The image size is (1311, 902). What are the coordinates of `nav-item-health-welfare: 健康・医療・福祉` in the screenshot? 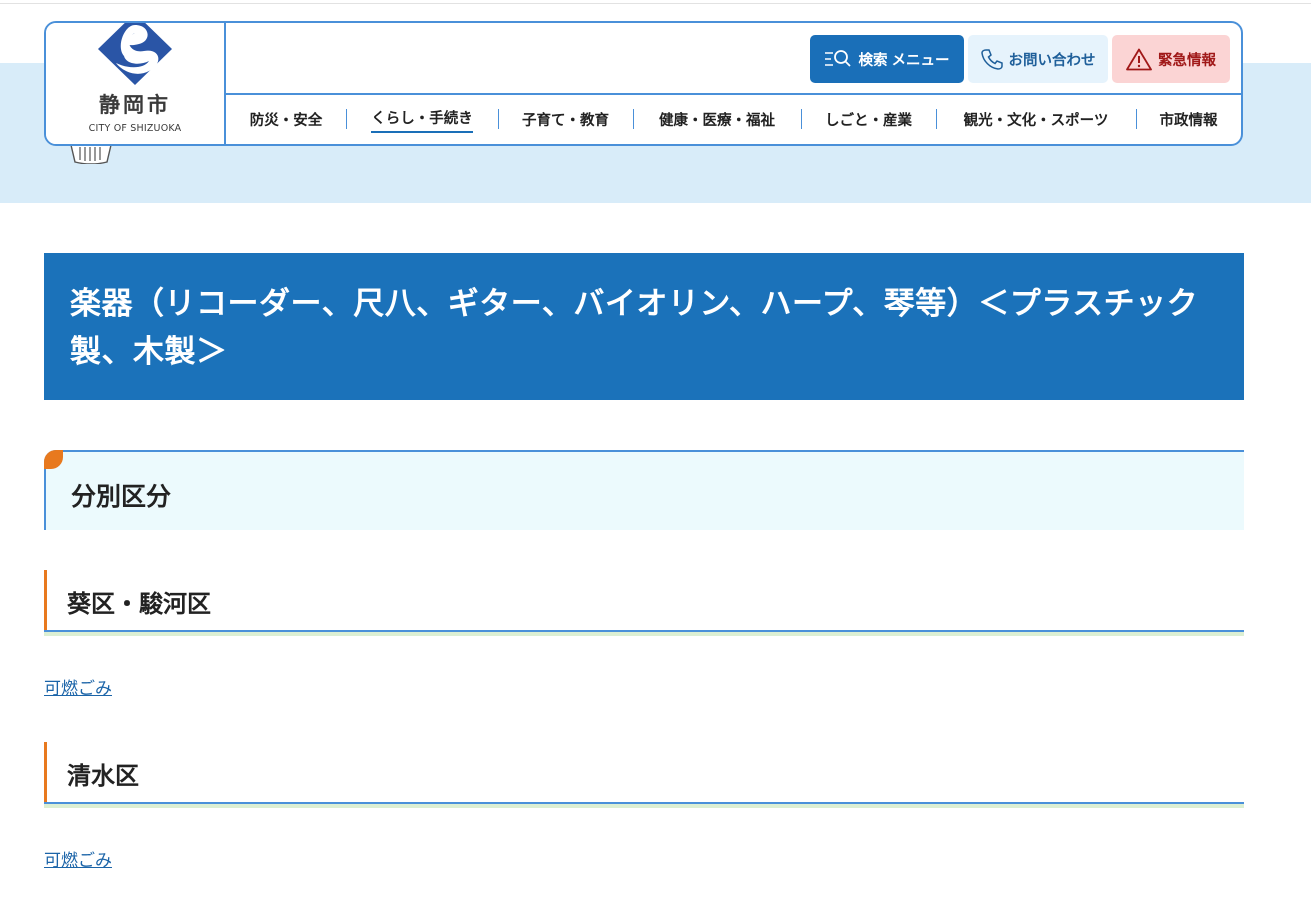 It's located at (717, 119).